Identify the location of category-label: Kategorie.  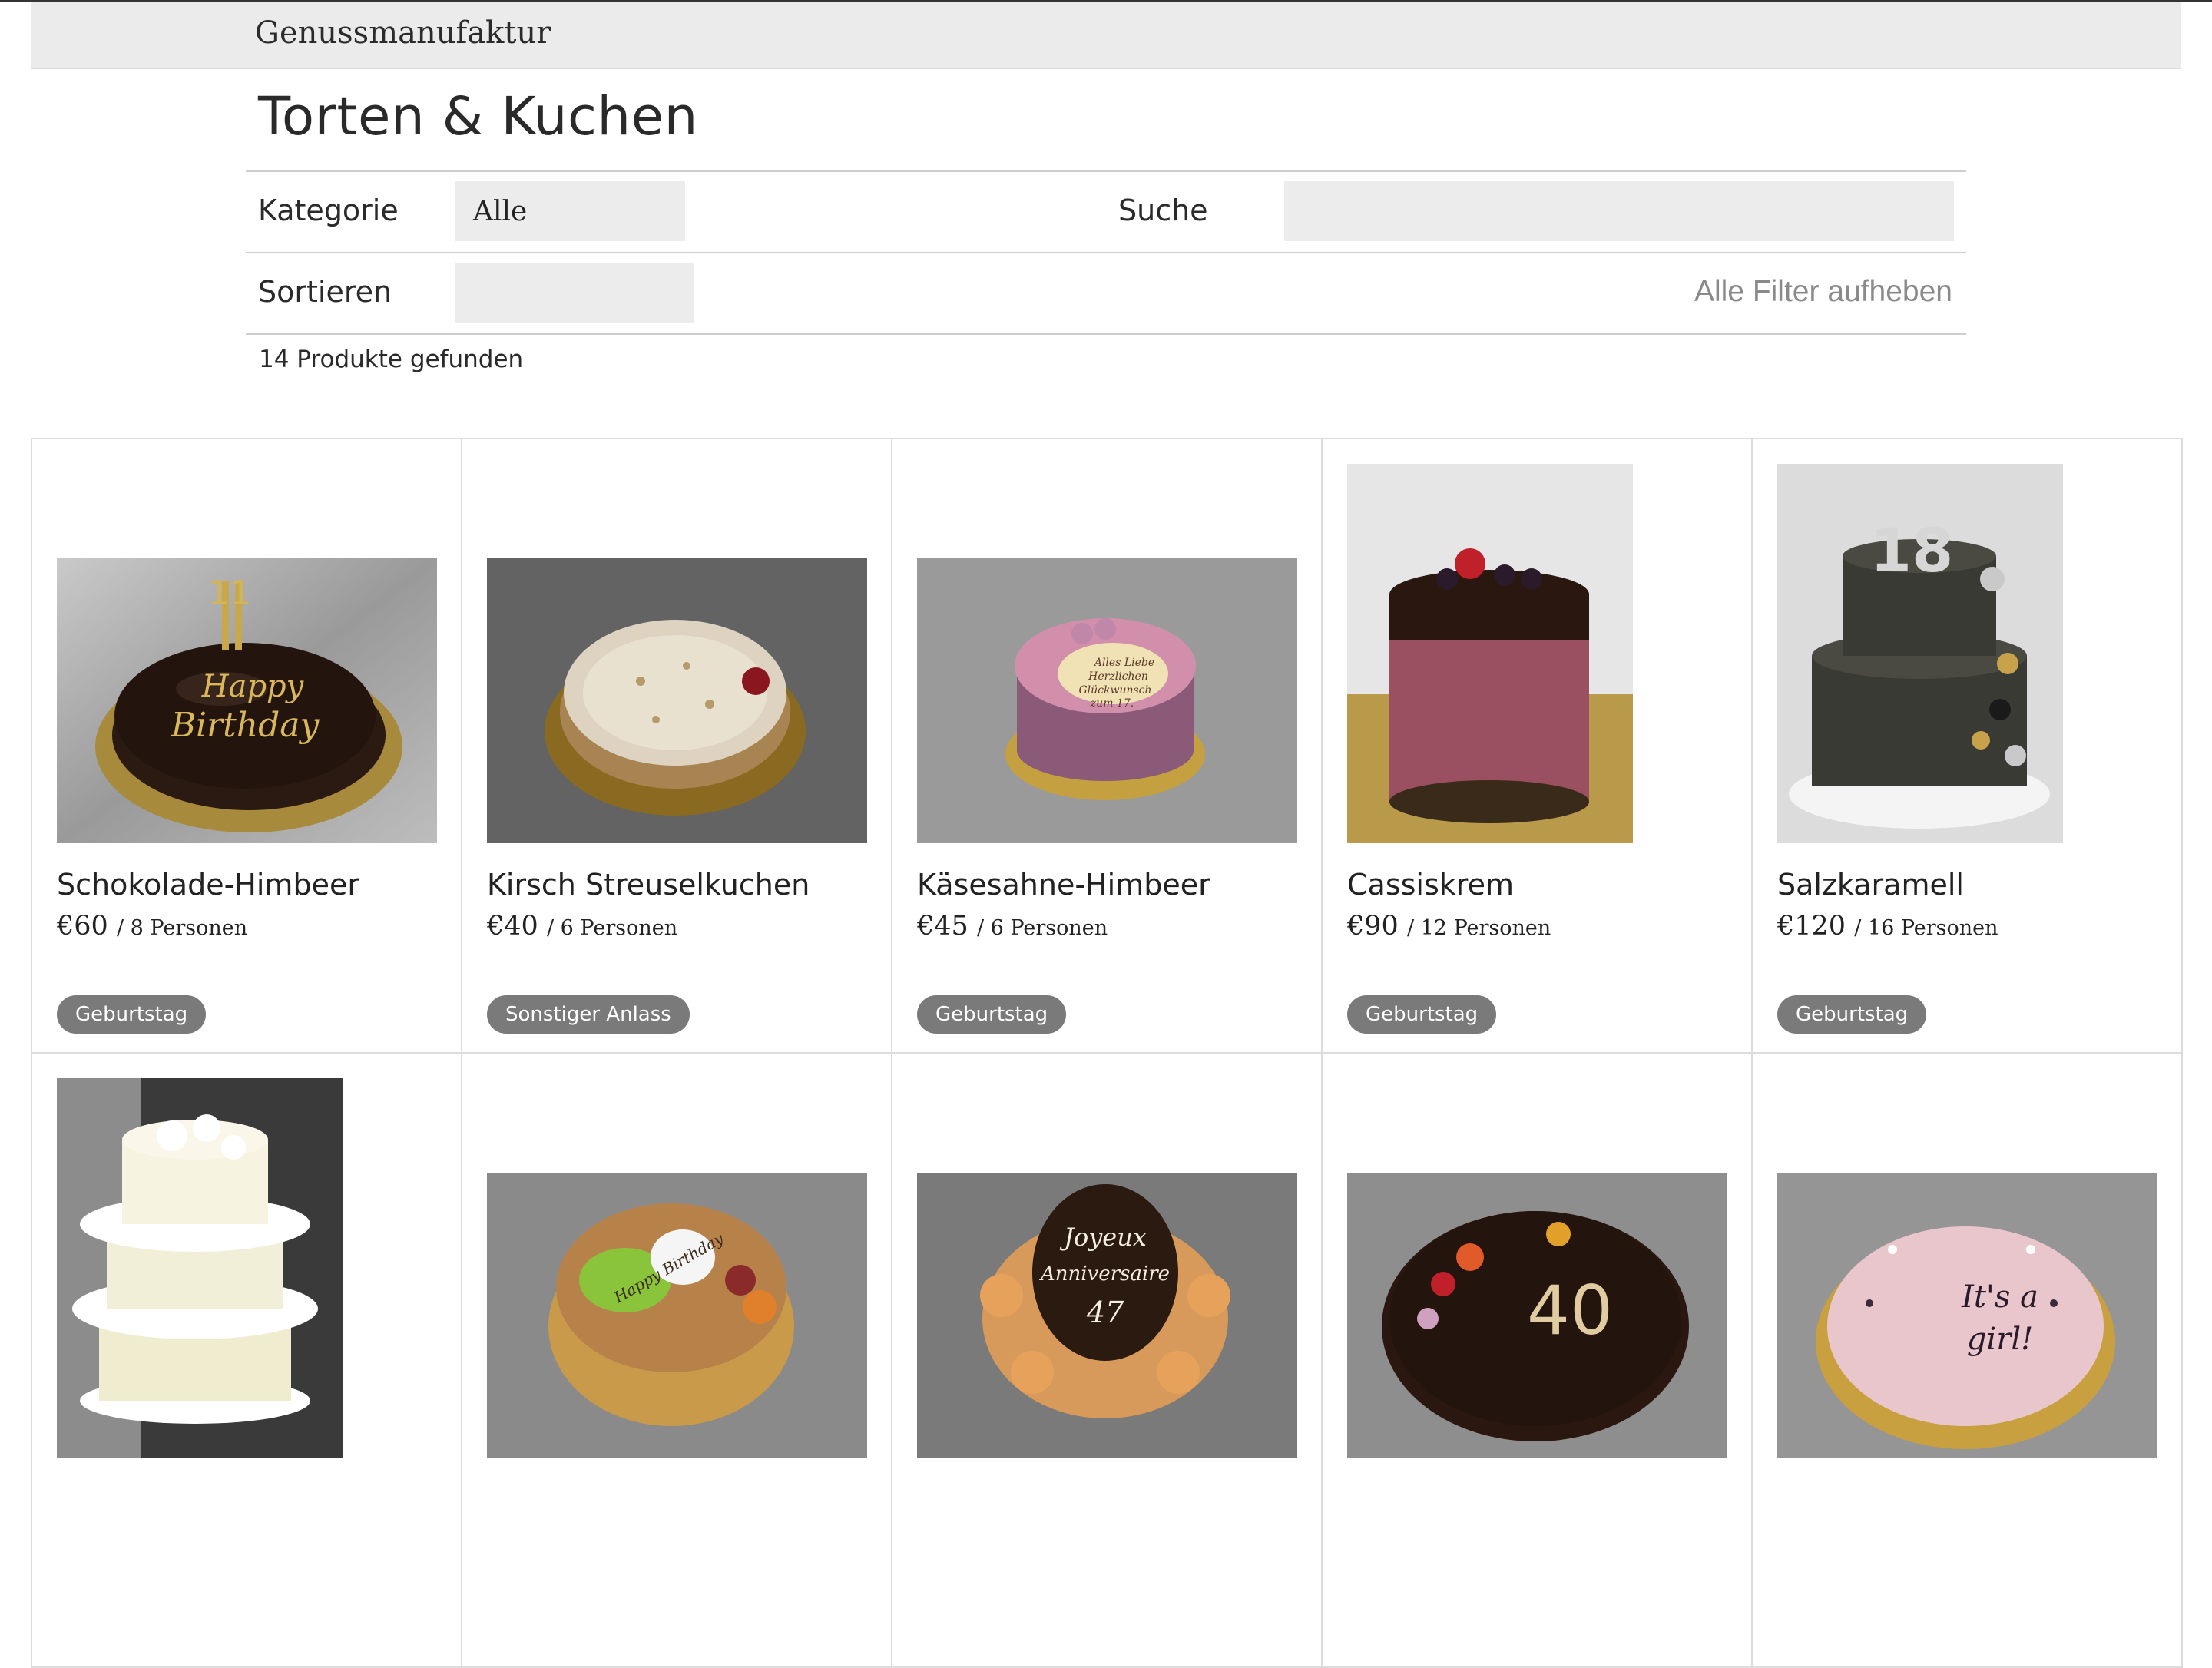
(329, 210).